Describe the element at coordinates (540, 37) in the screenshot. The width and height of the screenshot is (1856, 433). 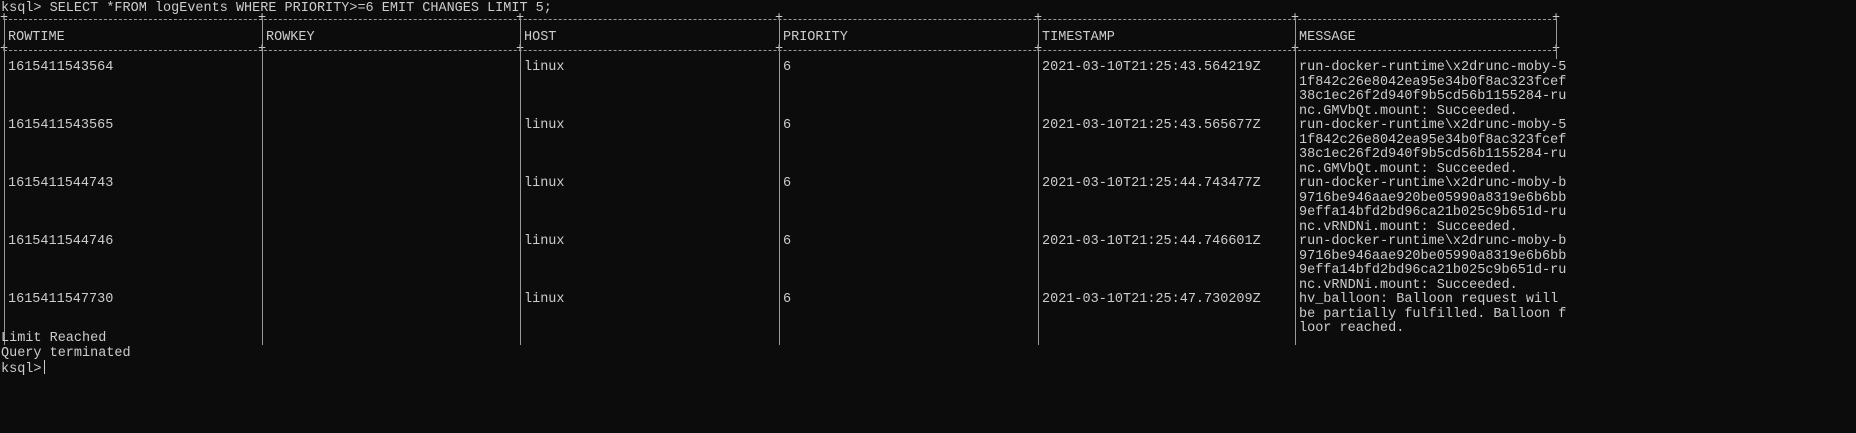
I see `header-host: HOST` at that location.